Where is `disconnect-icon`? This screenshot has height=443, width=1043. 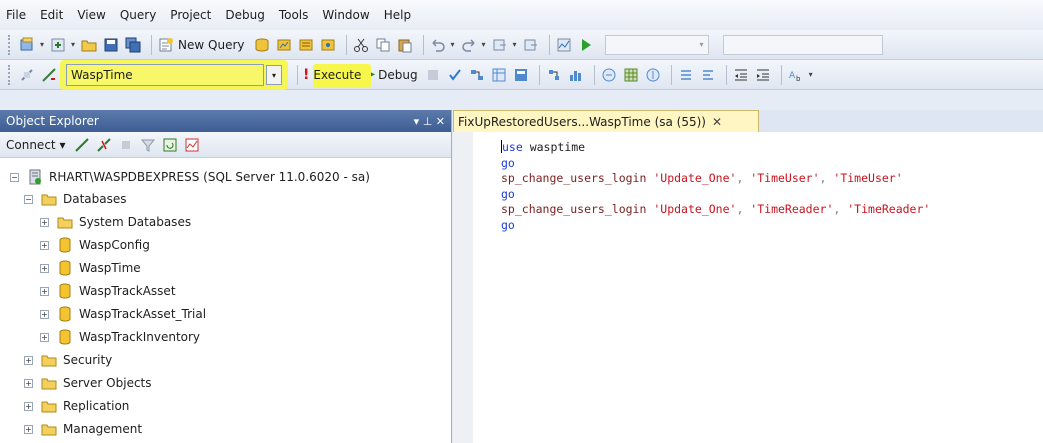 disconnect-icon is located at coordinates (104, 145).